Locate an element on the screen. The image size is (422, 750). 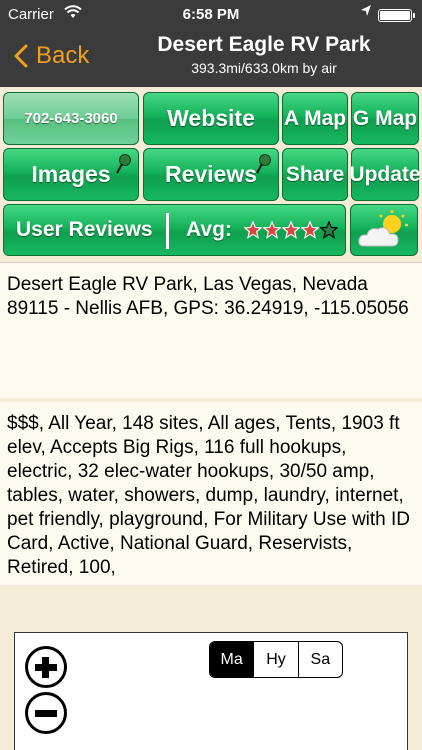
reviews-label: Reviews is located at coordinates (211, 174).